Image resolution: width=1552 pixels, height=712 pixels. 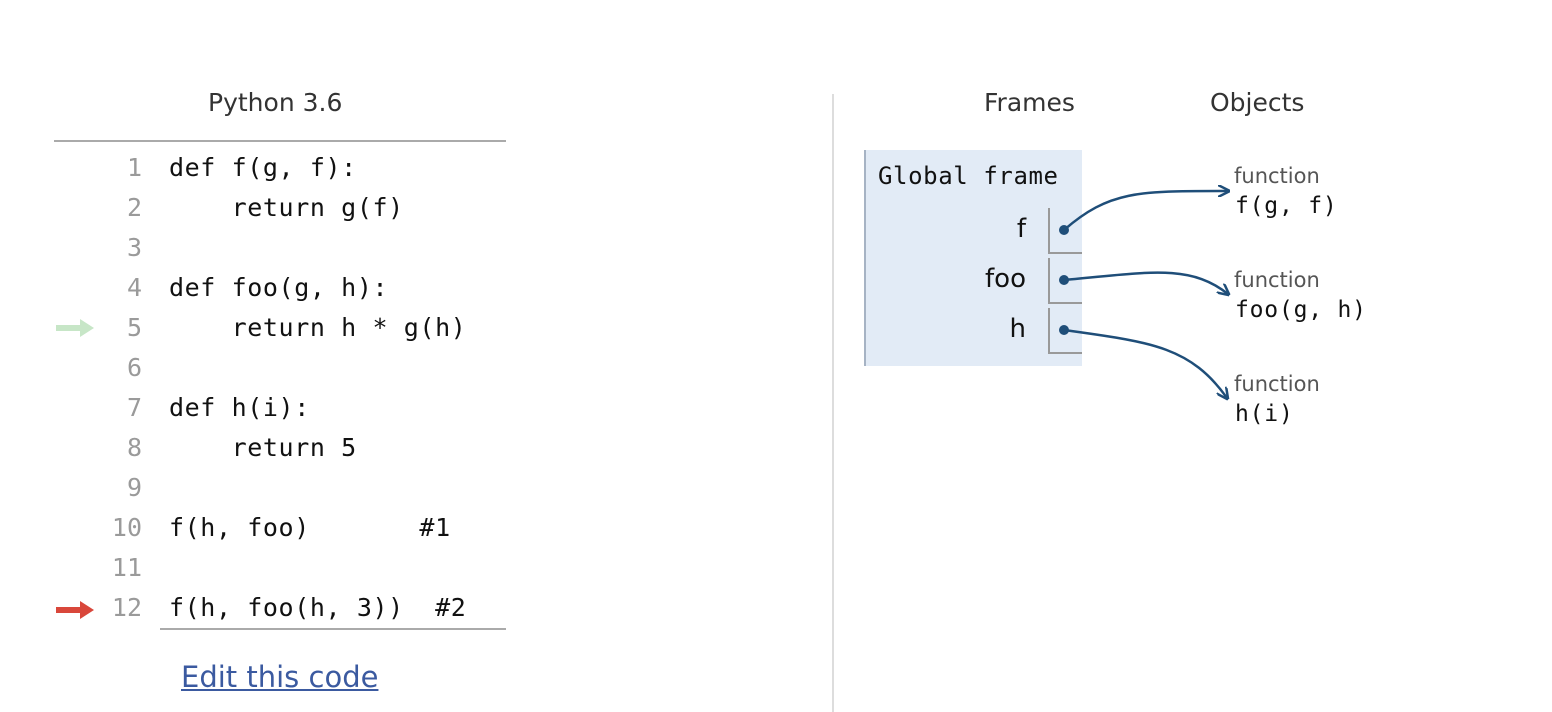 I want to click on pointer-h, so click(x=1143, y=361).